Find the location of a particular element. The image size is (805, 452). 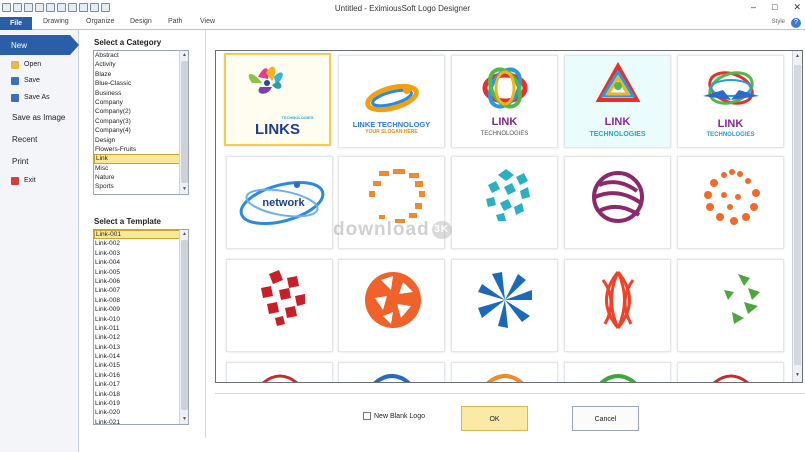

category-item: Design is located at coordinates (141, 140).